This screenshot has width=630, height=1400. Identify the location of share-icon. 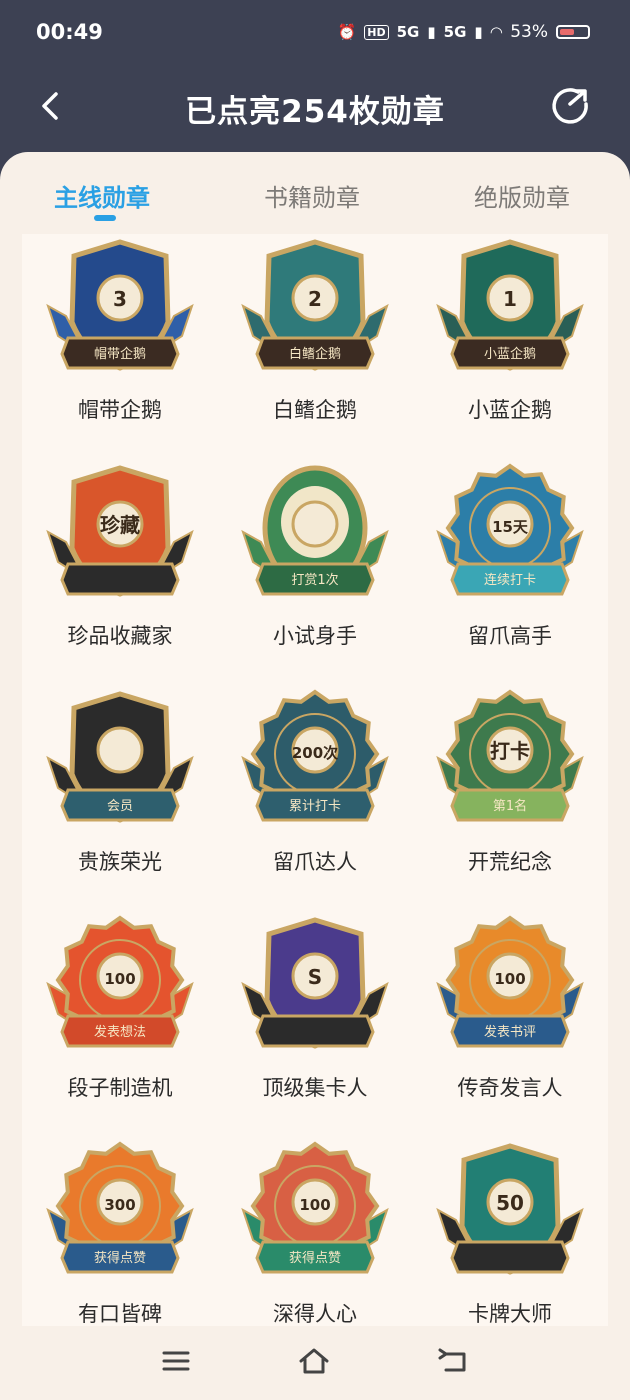
(570, 106).